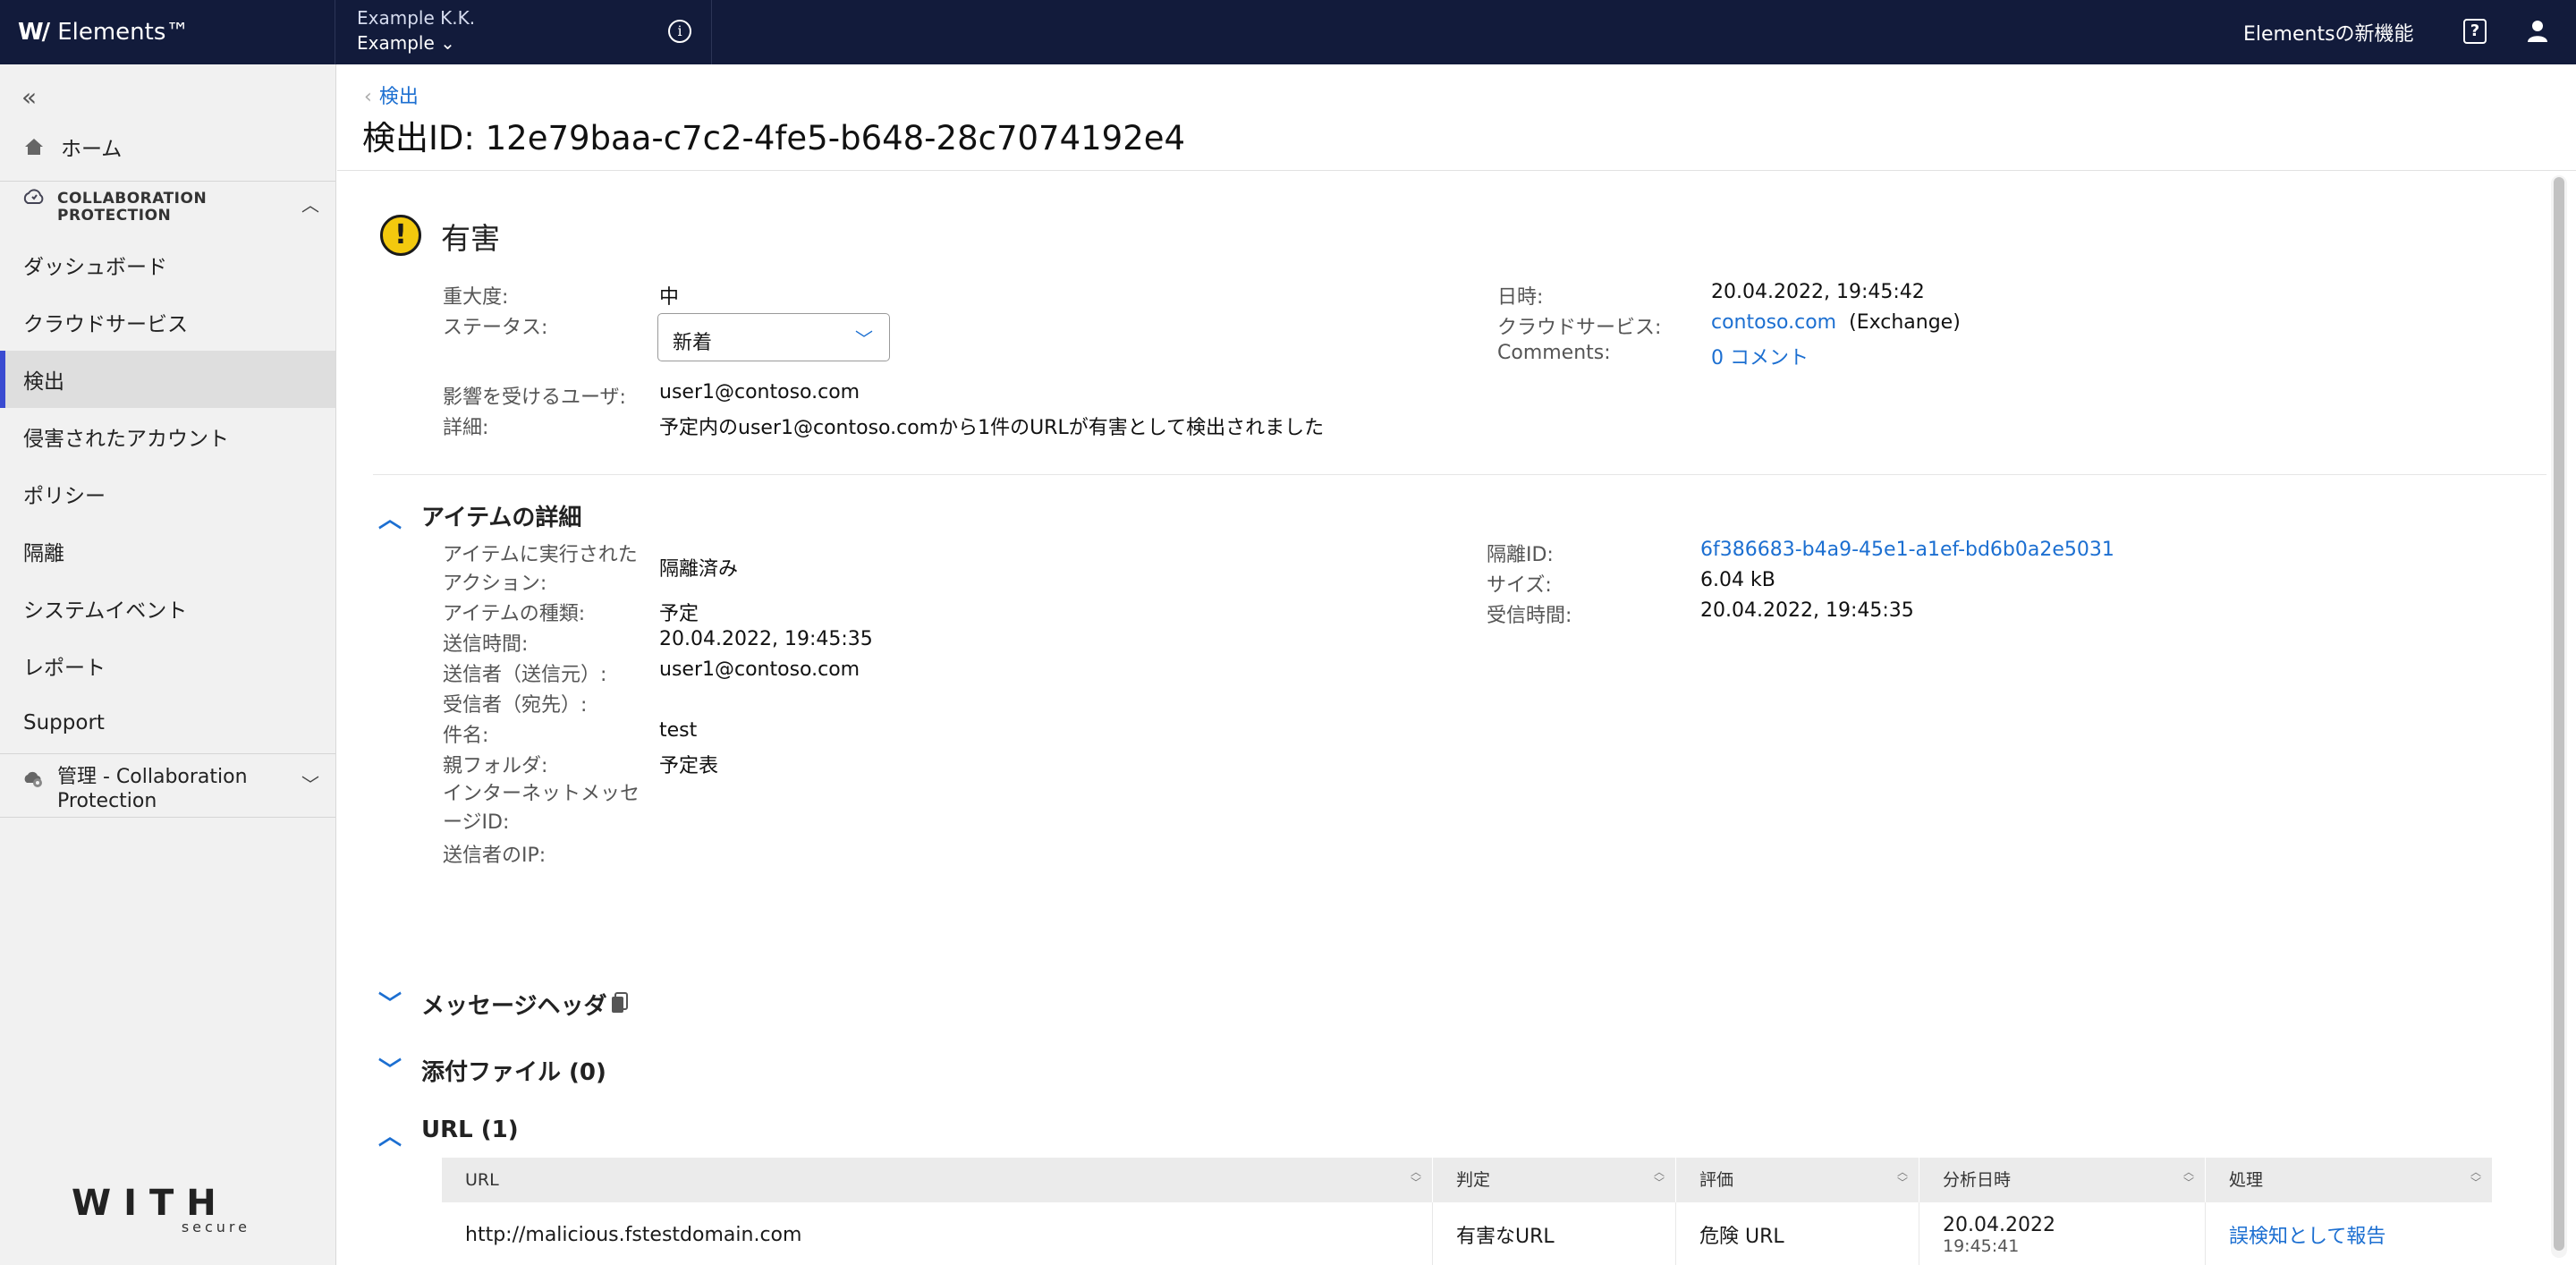 The height and width of the screenshot is (1265, 2576). What do you see at coordinates (2537, 31) in the screenshot?
I see `user-icon` at bounding box center [2537, 31].